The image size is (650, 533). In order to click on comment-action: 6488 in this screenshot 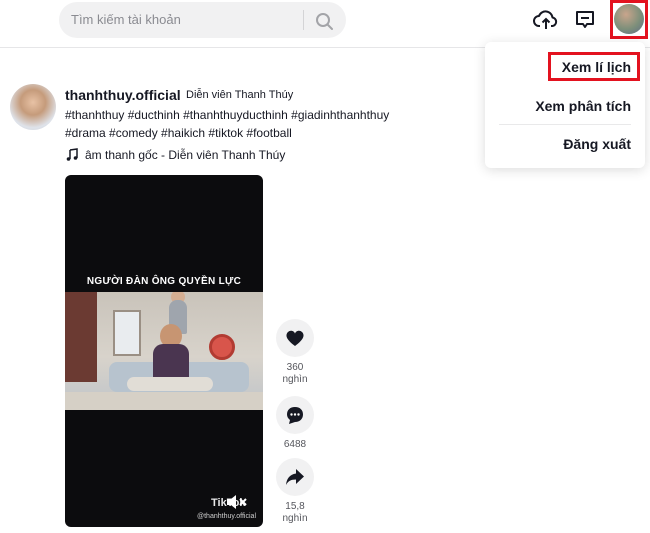, I will do `click(295, 423)`.